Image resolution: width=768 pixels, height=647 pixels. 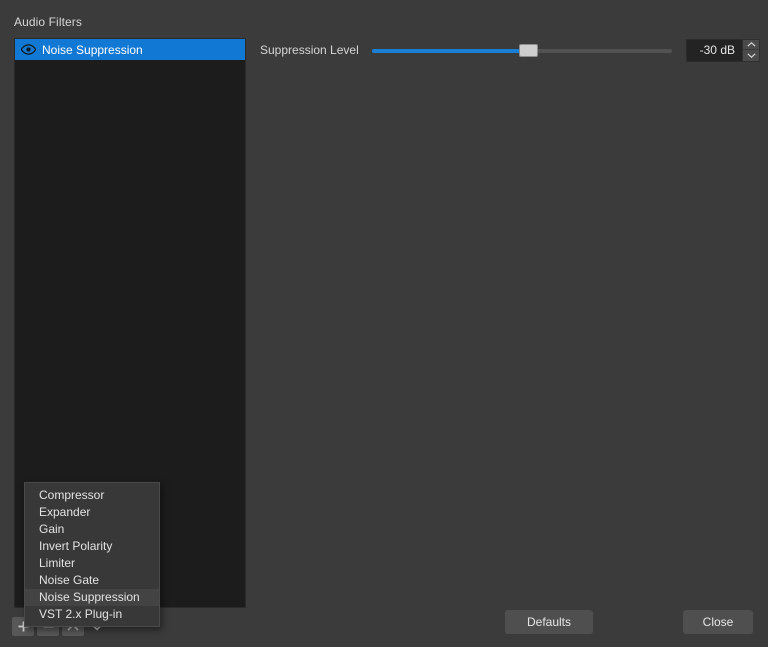 What do you see at coordinates (92, 49) in the screenshot?
I see `list-item-label: Noise Suppression` at bounding box center [92, 49].